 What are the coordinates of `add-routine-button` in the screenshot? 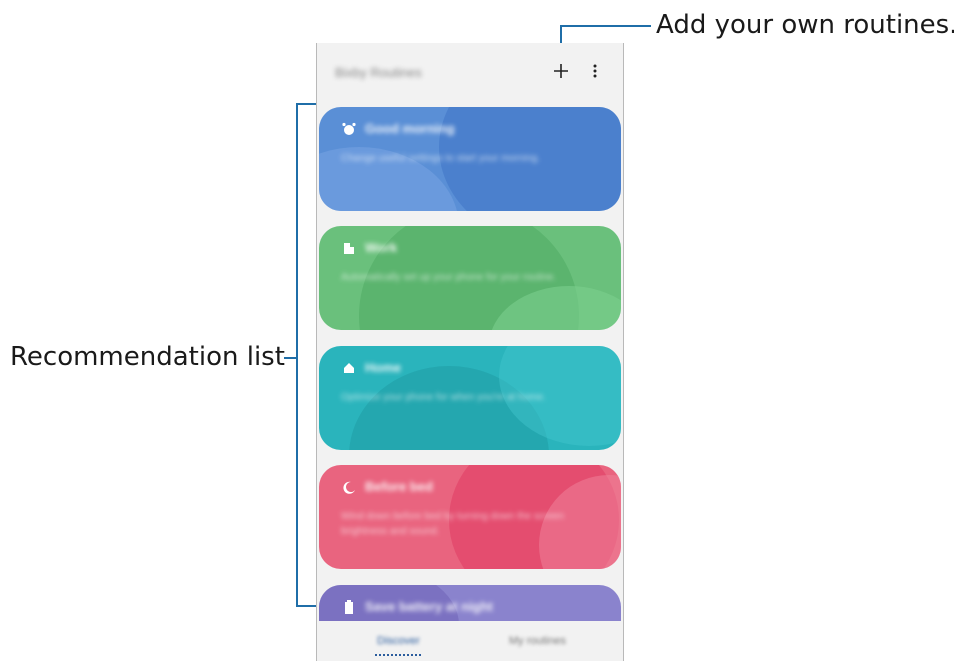 It's located at (561, 71).